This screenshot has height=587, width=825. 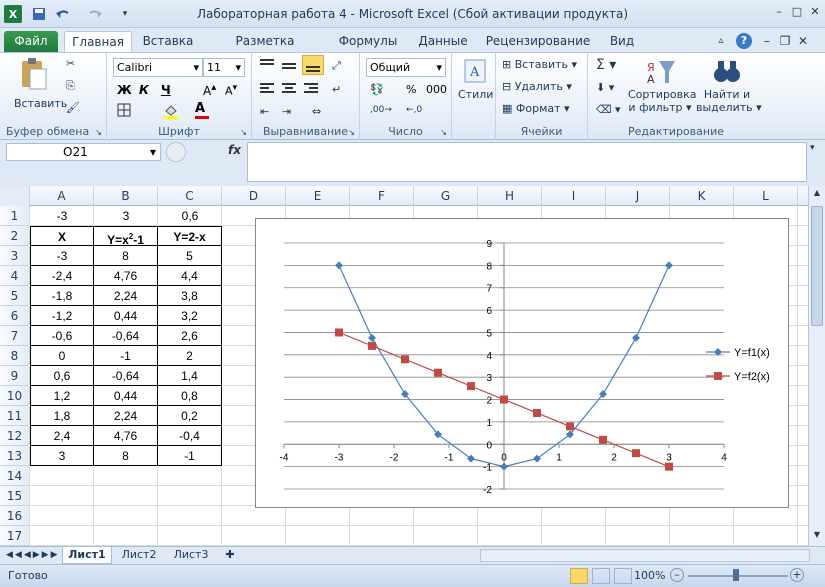 I want to click on percent-button: %, so click(x=411, y=89).